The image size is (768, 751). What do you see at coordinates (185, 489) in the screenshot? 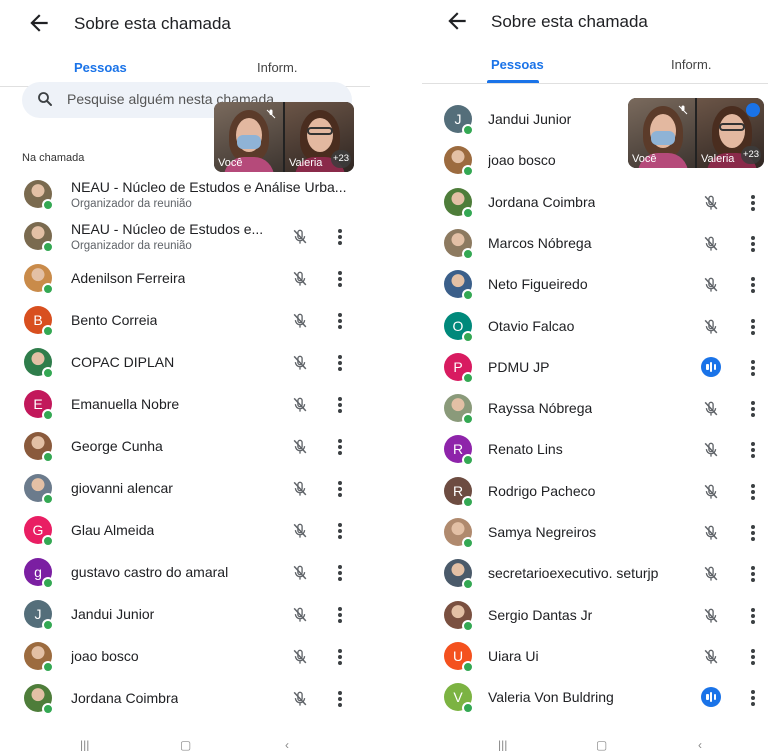
I see `participant-row: giovanni alencar` at bounding box center [185, 489].